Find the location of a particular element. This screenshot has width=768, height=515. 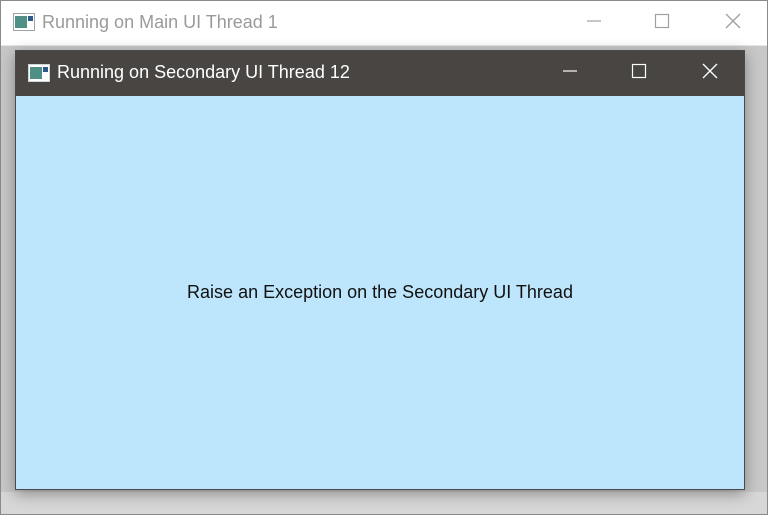

main-window-titlebar: Running on Main UI Thread 1 is located at coordinates (384, 23).